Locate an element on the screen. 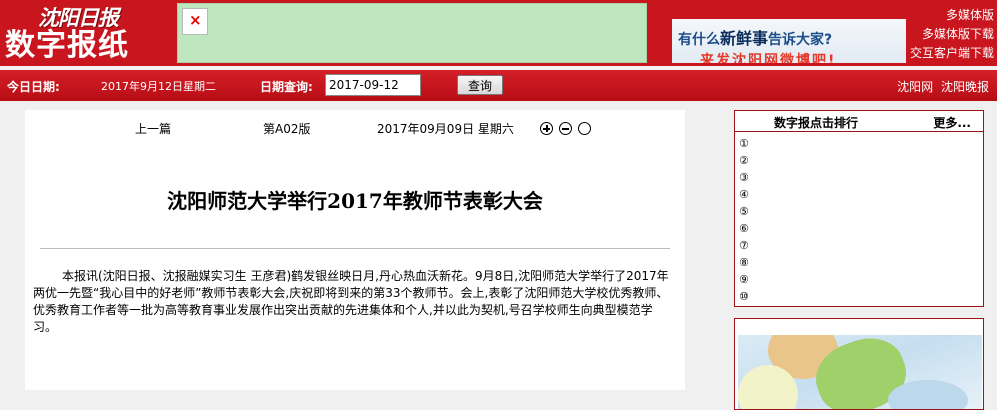  ranking-item: ③ is located at coordinates (744, 177).